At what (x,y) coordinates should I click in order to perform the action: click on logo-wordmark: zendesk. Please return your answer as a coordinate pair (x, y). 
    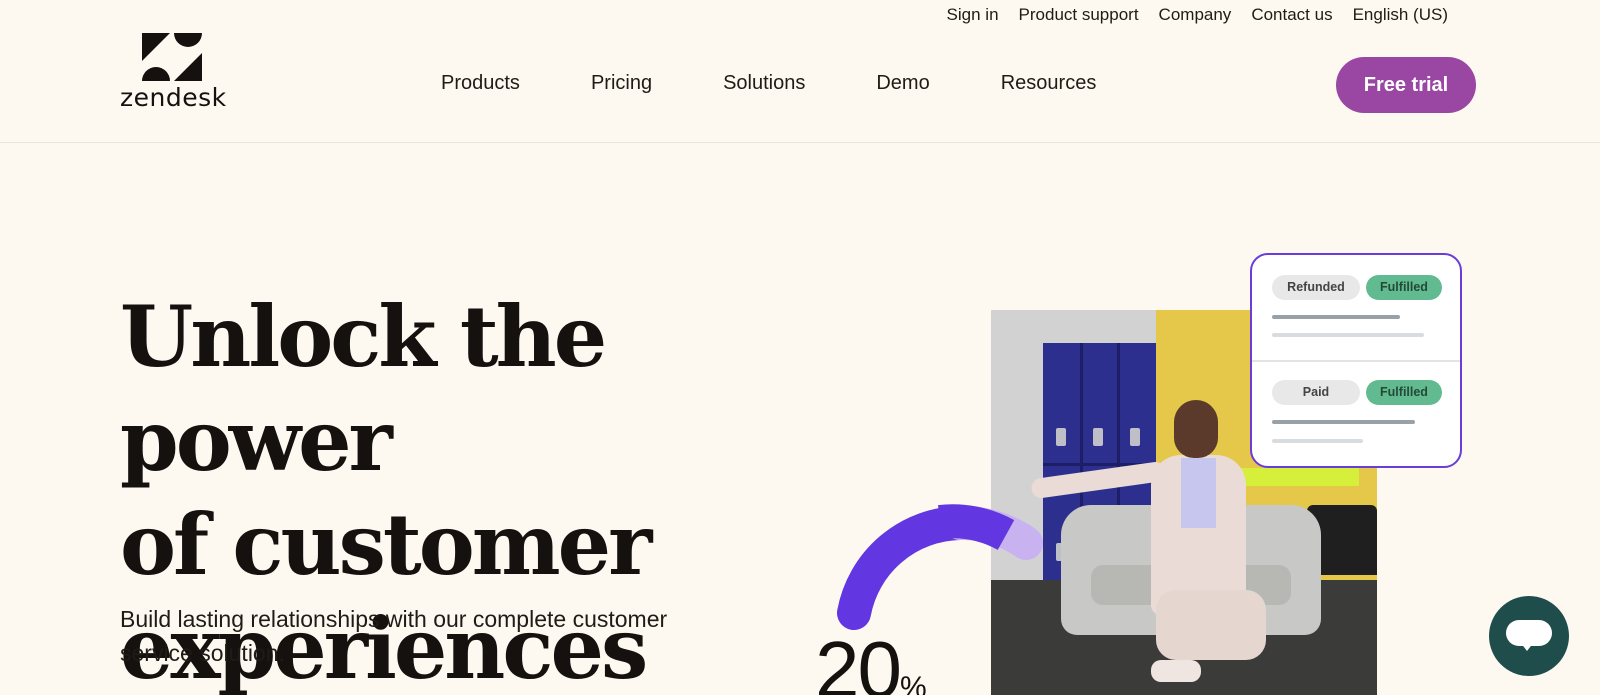
    Looking at the image, I should click on (173, 97).